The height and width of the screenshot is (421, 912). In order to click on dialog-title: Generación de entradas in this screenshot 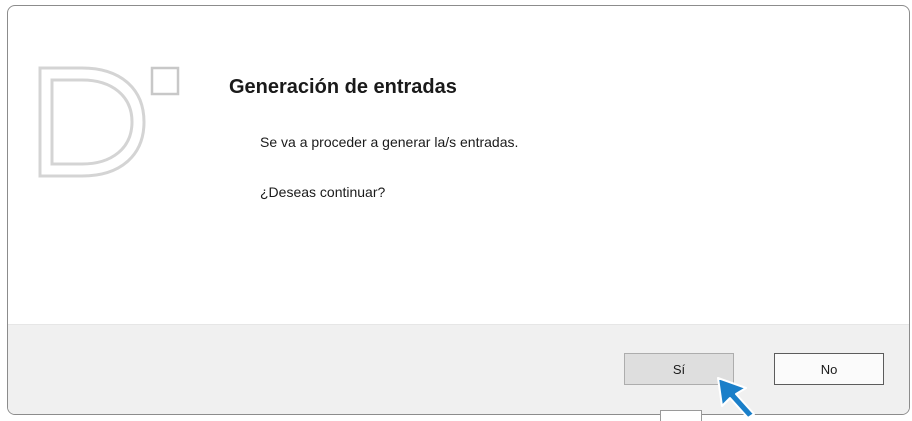, I will do `click(343, 87)`.